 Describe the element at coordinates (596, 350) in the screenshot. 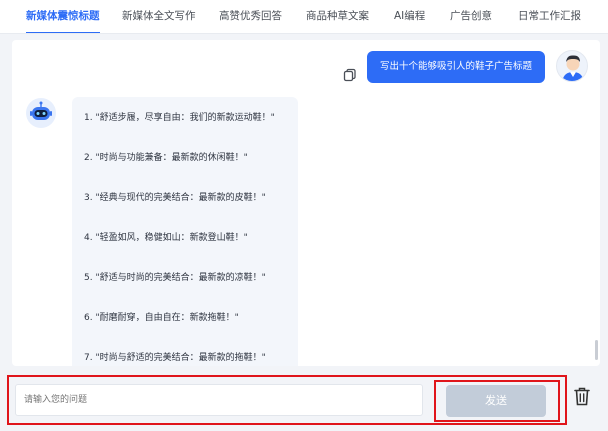

I see `scrollbar` at that location.